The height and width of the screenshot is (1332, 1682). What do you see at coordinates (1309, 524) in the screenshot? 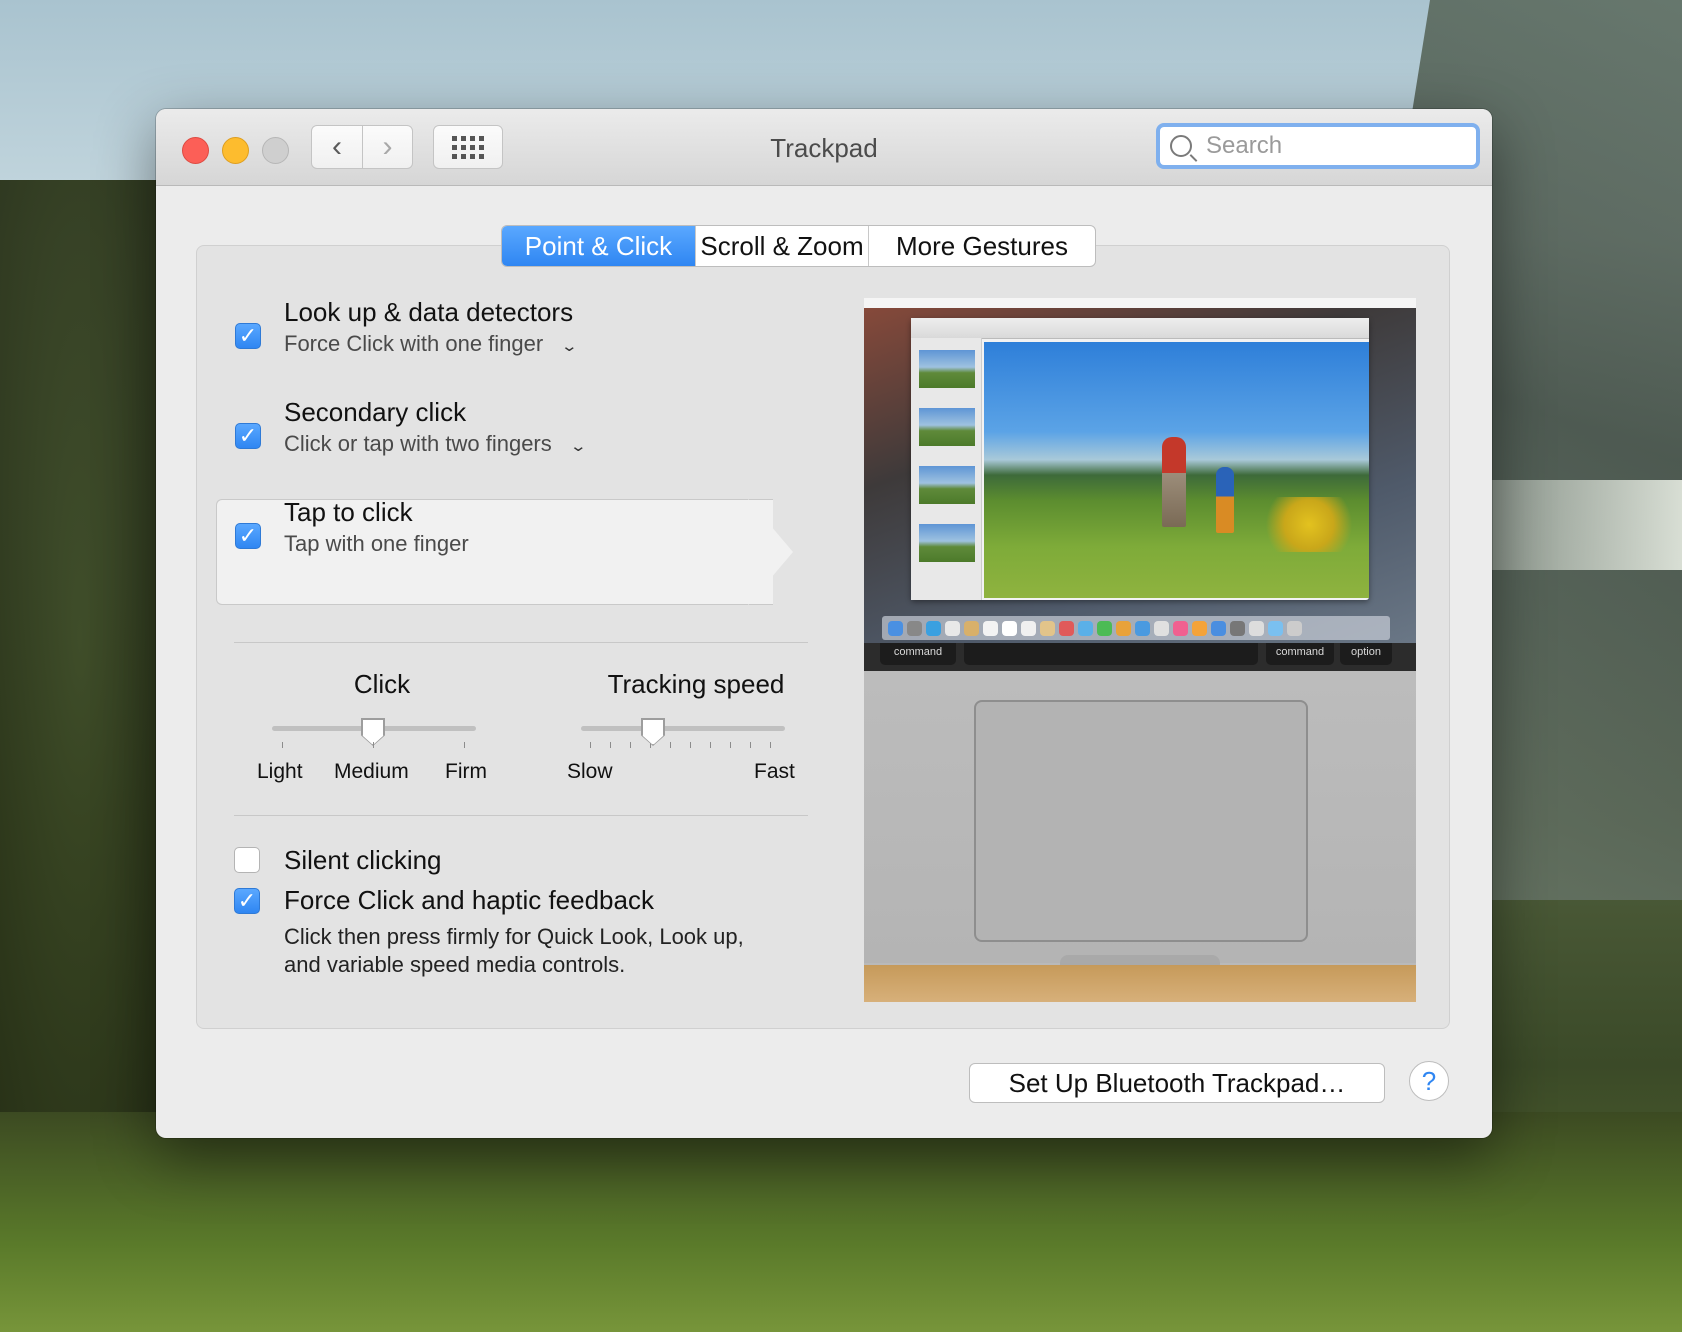
I see `yellow-flowers` at bounding box center [1309, 524].